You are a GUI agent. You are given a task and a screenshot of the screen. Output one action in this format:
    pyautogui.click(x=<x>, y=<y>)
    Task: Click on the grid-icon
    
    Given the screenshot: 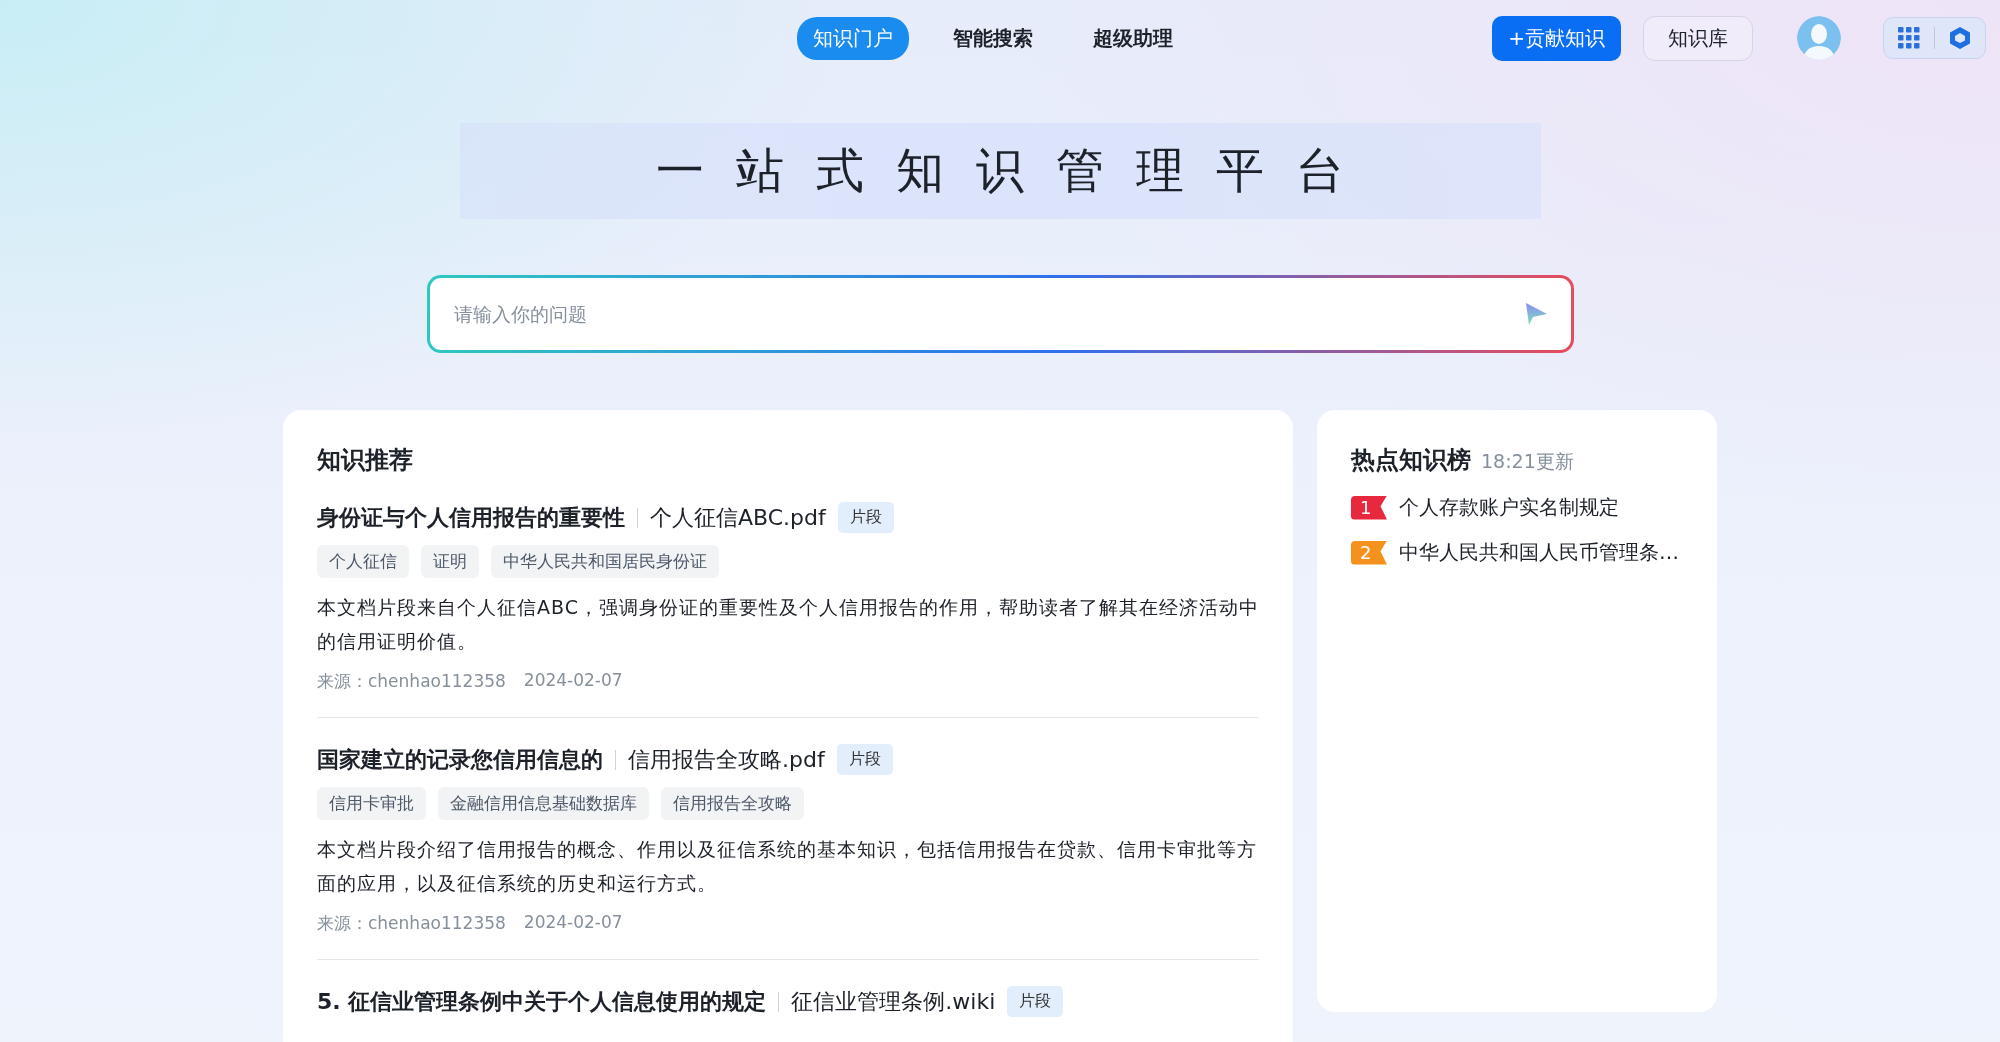 What is the action you would take?
    pyautogui.click(x=1909, y=38)
    